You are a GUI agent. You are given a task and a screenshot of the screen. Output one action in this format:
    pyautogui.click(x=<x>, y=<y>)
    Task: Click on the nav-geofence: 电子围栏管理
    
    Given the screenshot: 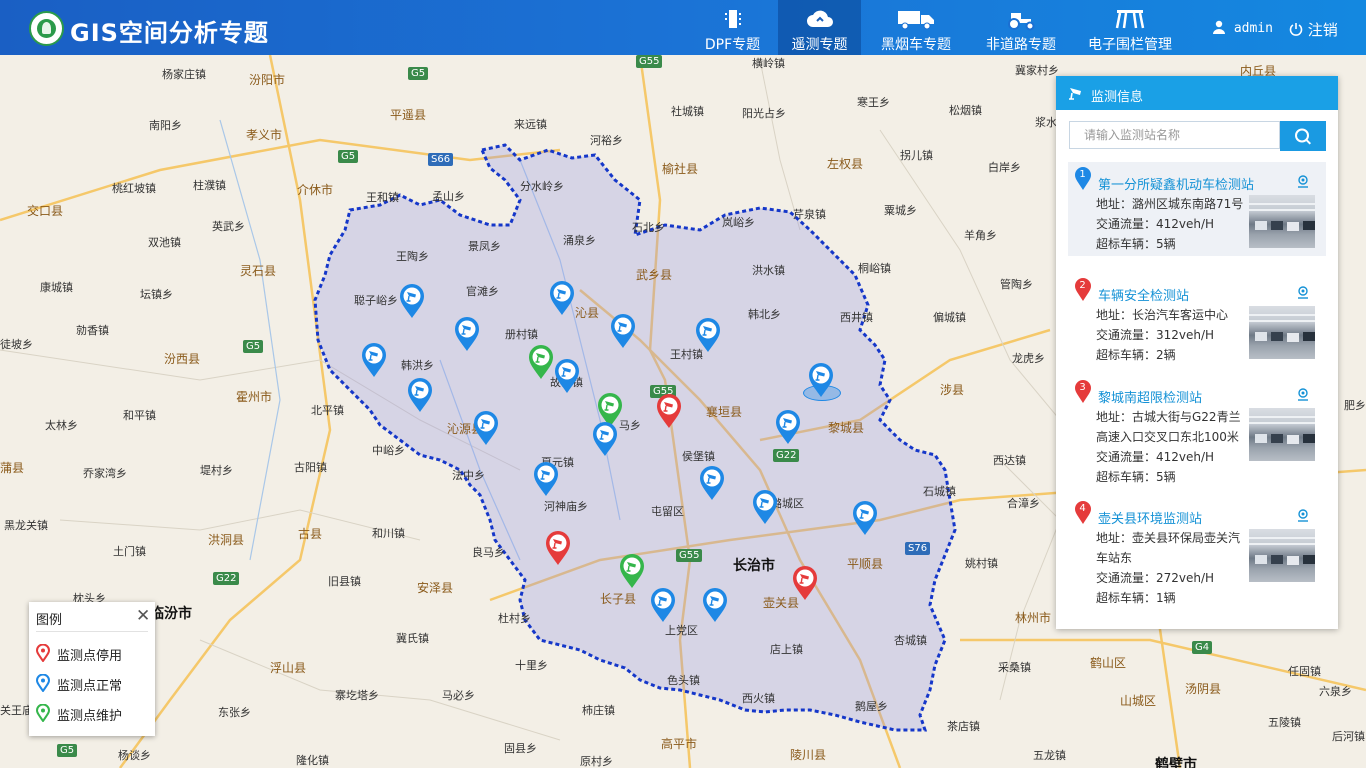 What is the action you would take?
    pyautogui.click(x=1130, y=27)
    